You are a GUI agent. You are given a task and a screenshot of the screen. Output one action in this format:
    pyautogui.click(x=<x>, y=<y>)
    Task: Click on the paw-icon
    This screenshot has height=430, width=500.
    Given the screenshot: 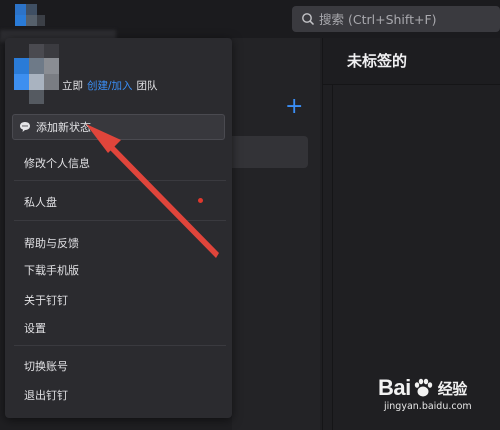 What is the action you would take?
    pyautogui.click(x=423, y=387)
    